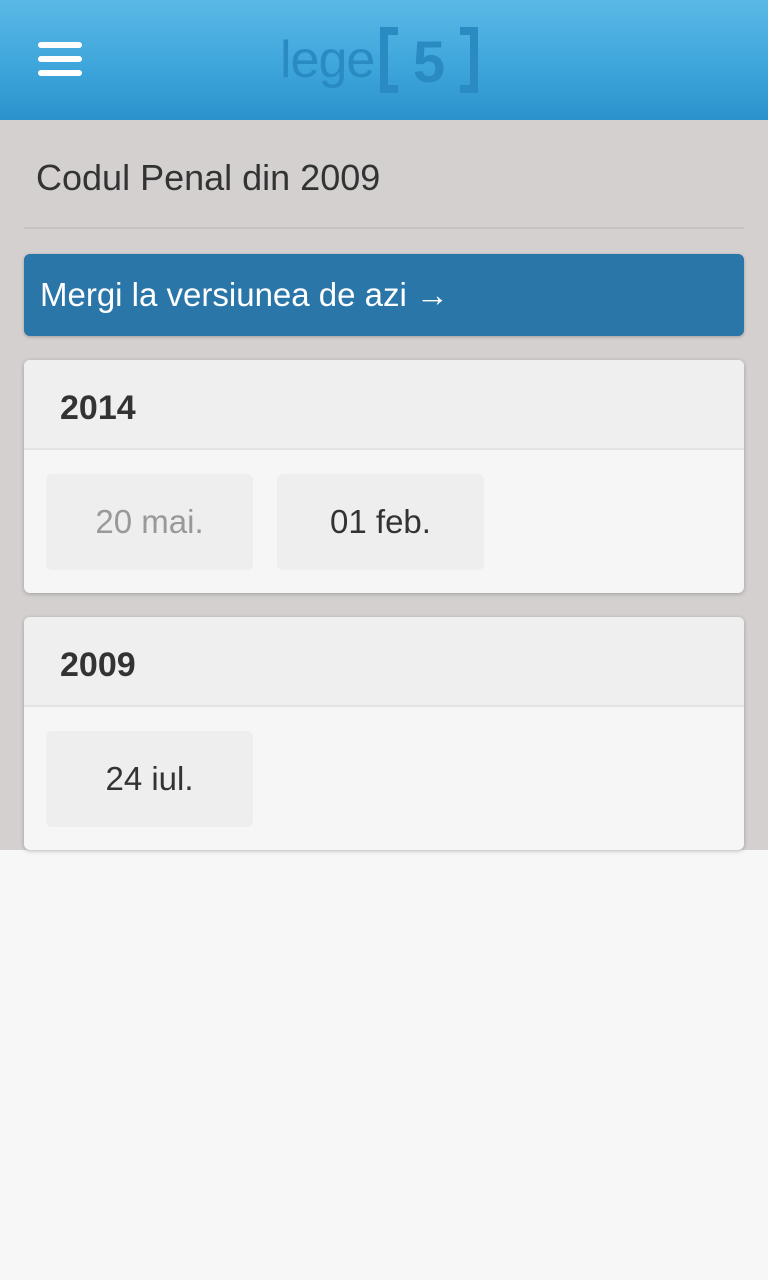 The height and width of the screenshot is (1280, 768). I want to click on lege5-logo: lege 5, so click(379, 60).